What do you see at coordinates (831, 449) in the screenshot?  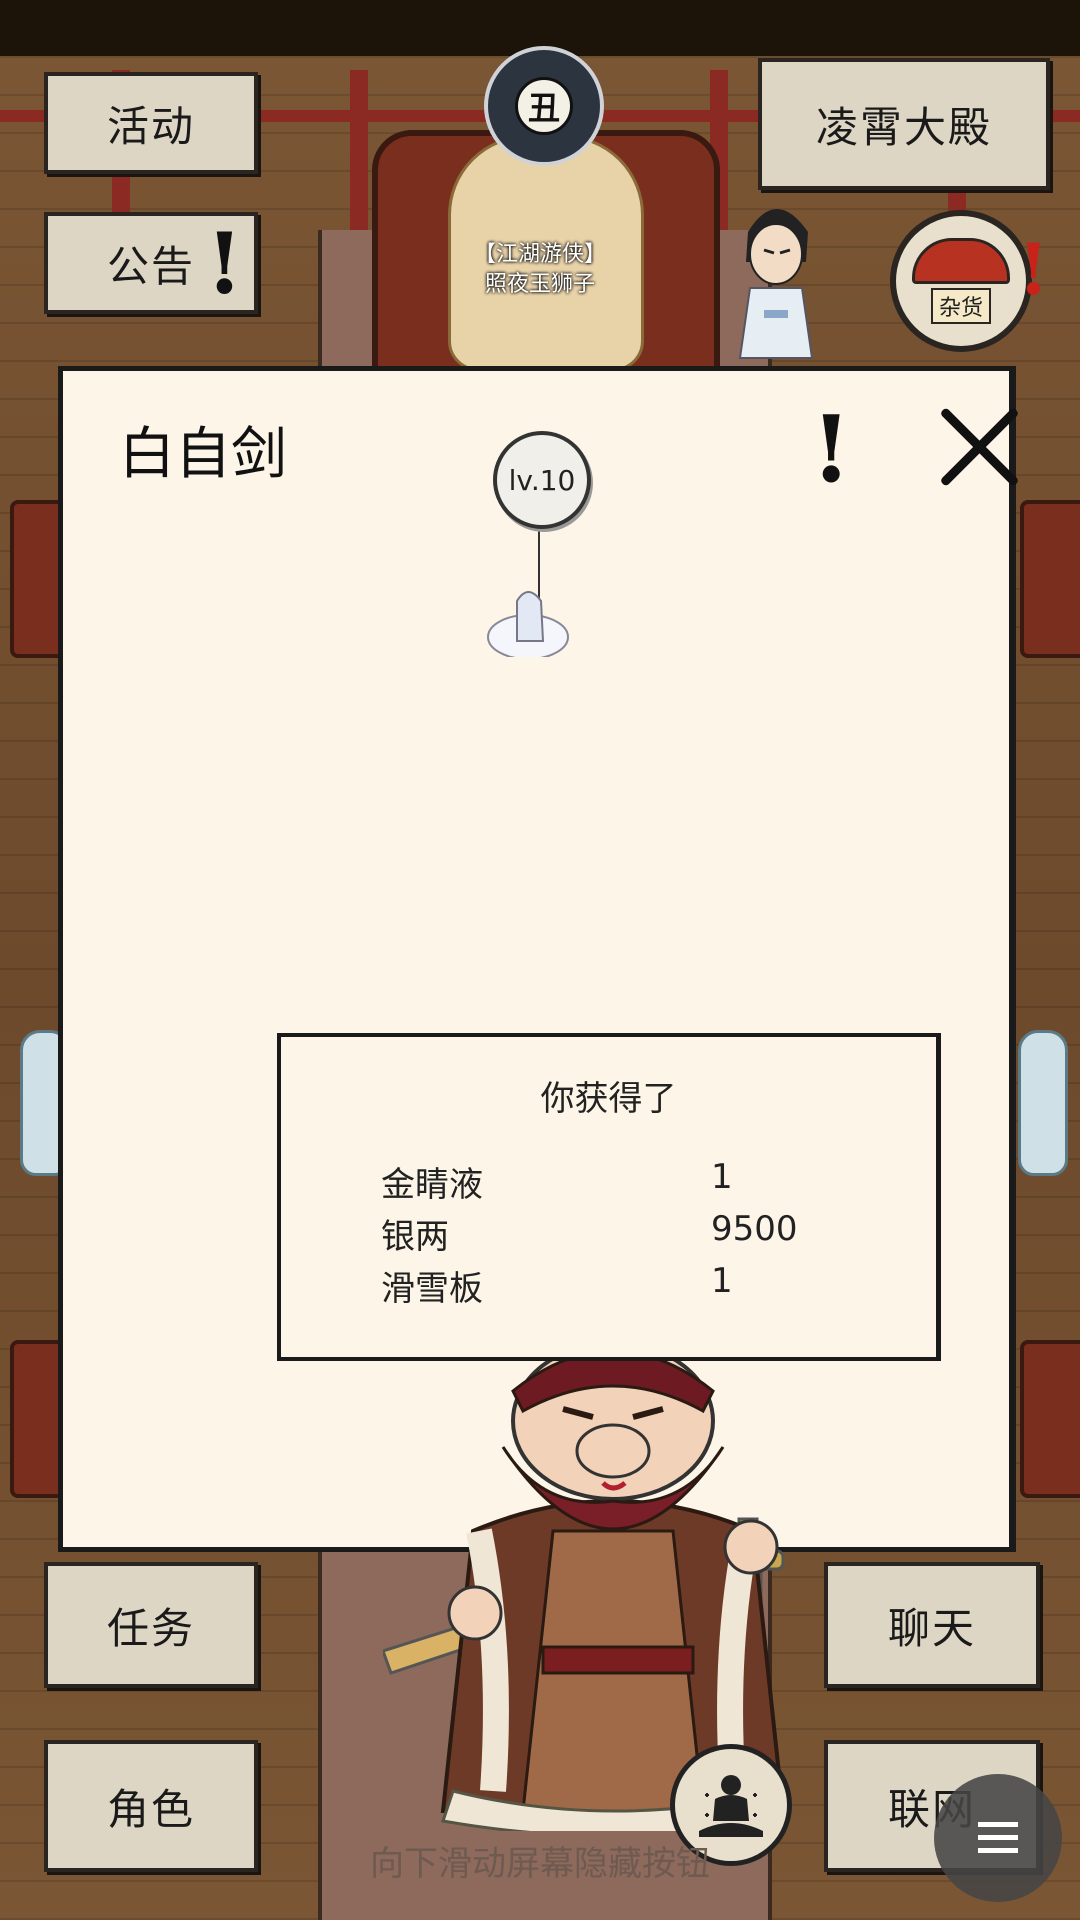 I see `info-alert-icon: !` at bounding box center [831, 449].